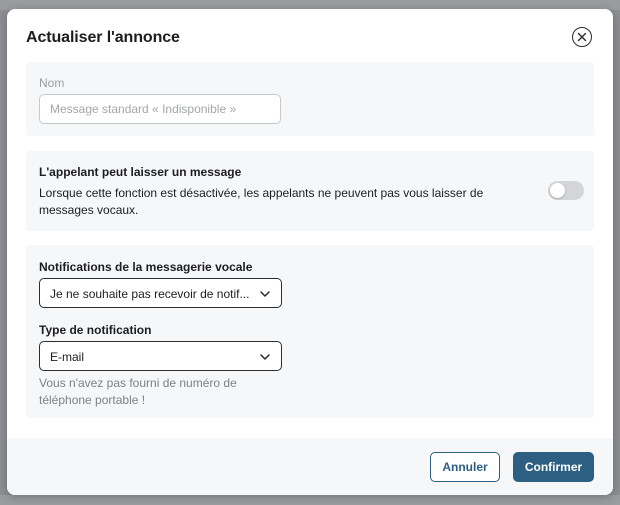 This screenshot has height=505, width=620. What do you see at coordinates (103, 37) in the screenshot?
I see `dialog-title: Actualiser l'annonce` at bounding box center [103, 37].